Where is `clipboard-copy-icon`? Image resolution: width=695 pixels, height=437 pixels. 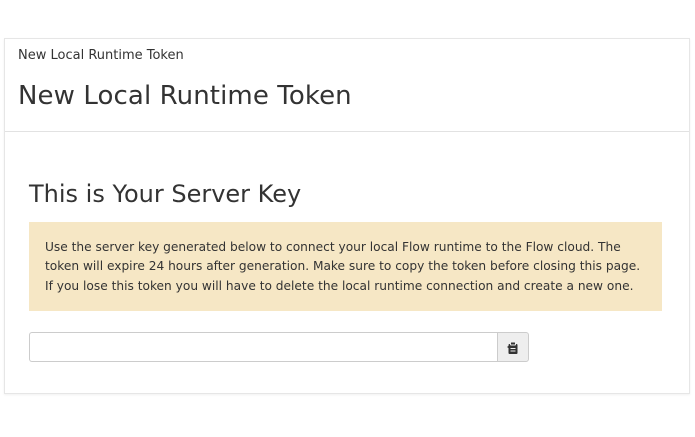
clipboard-copy-icon is located at coordinates (513, 347).